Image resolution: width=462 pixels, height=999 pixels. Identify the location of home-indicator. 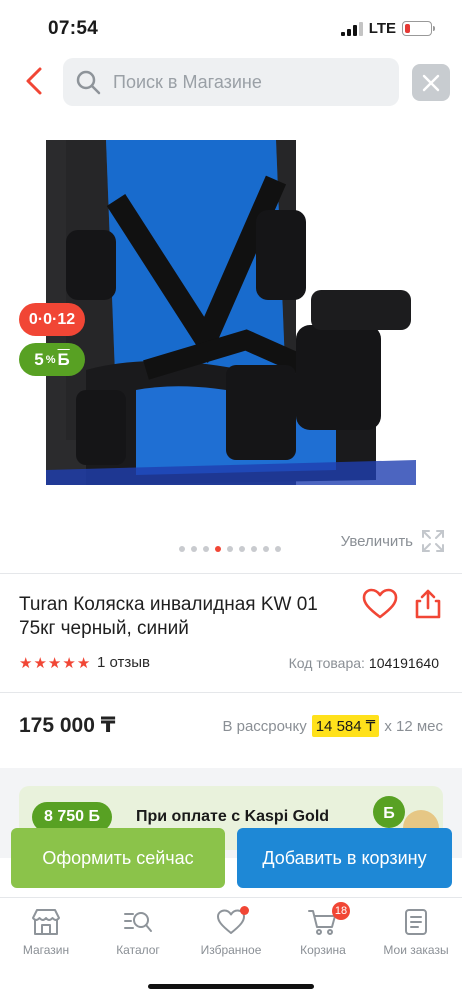
(231, 986).